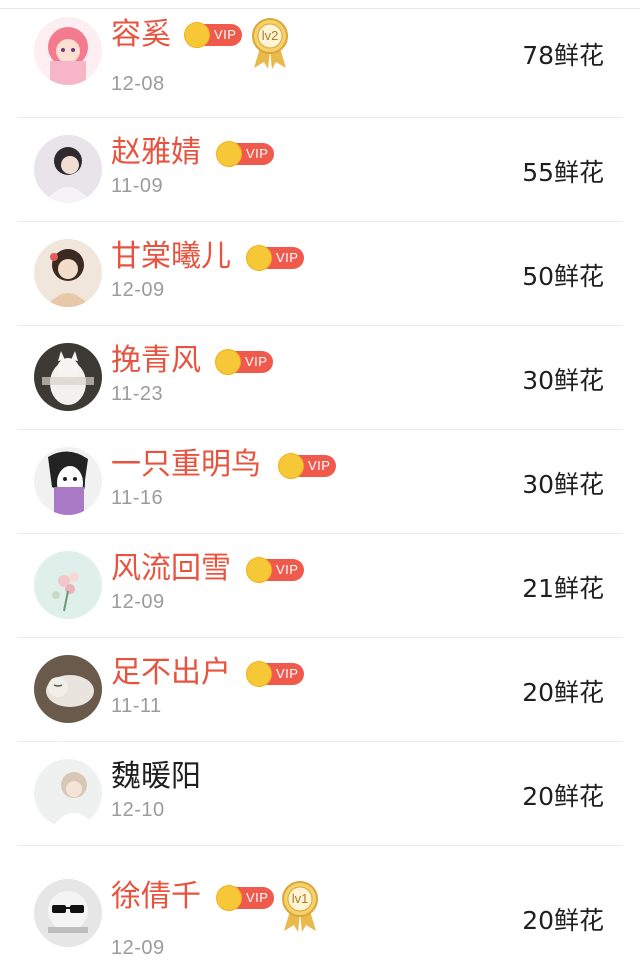  Describe the element at coordinates (563, 55) in the screenshot. I see `flower-count: 78鲜花` at that location.